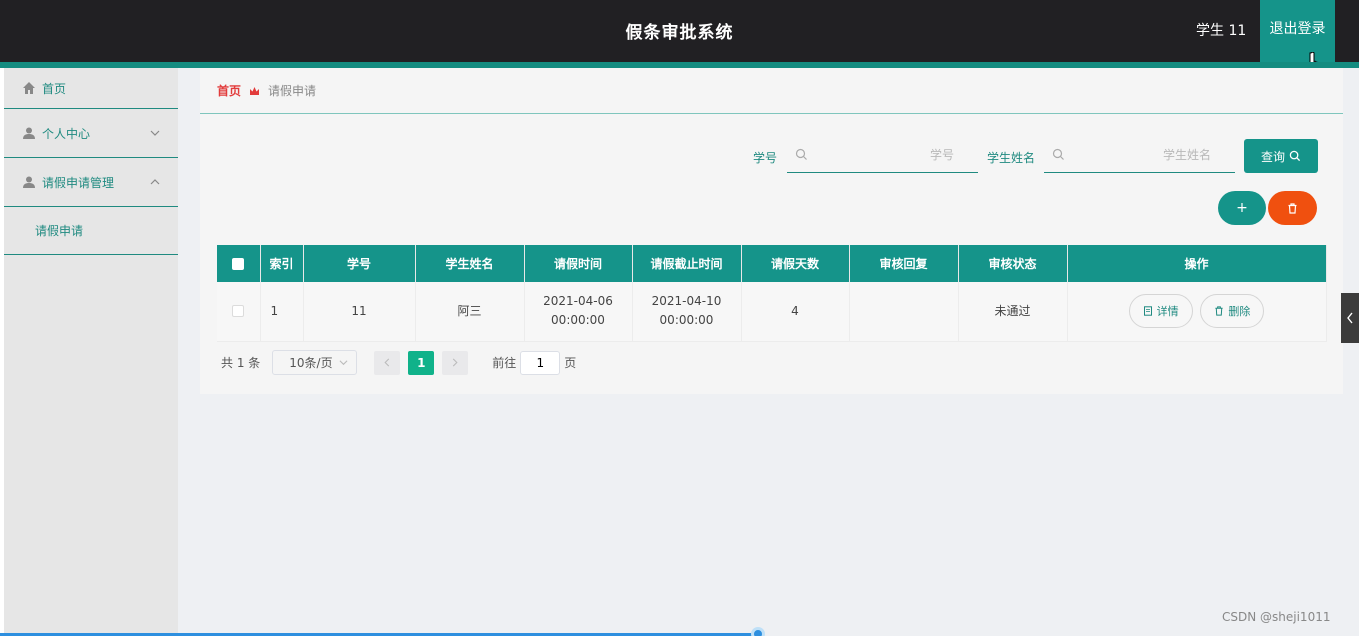 The width and height of the screenshot is (1359, 636). I want to click on row-select-cell, so click(239, 312).